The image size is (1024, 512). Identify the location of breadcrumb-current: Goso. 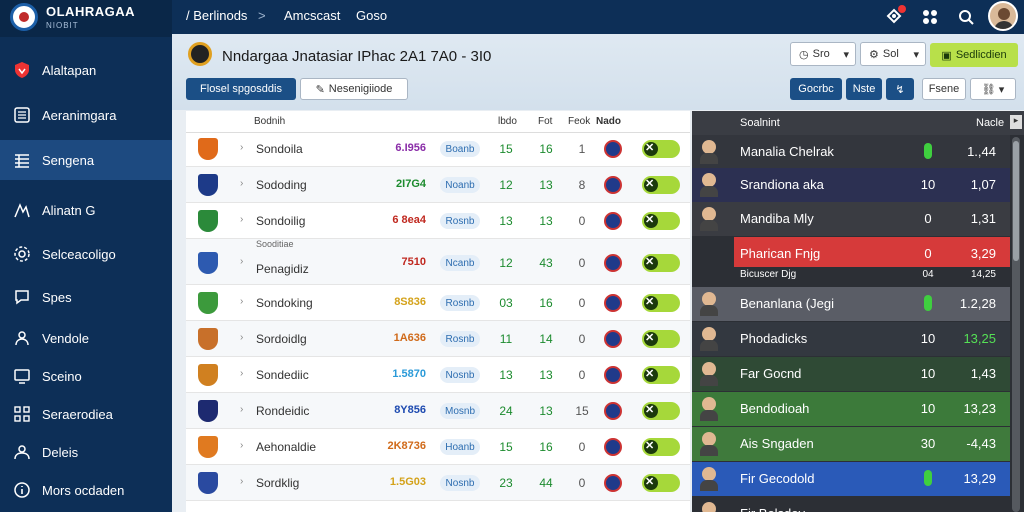
(371, 15).